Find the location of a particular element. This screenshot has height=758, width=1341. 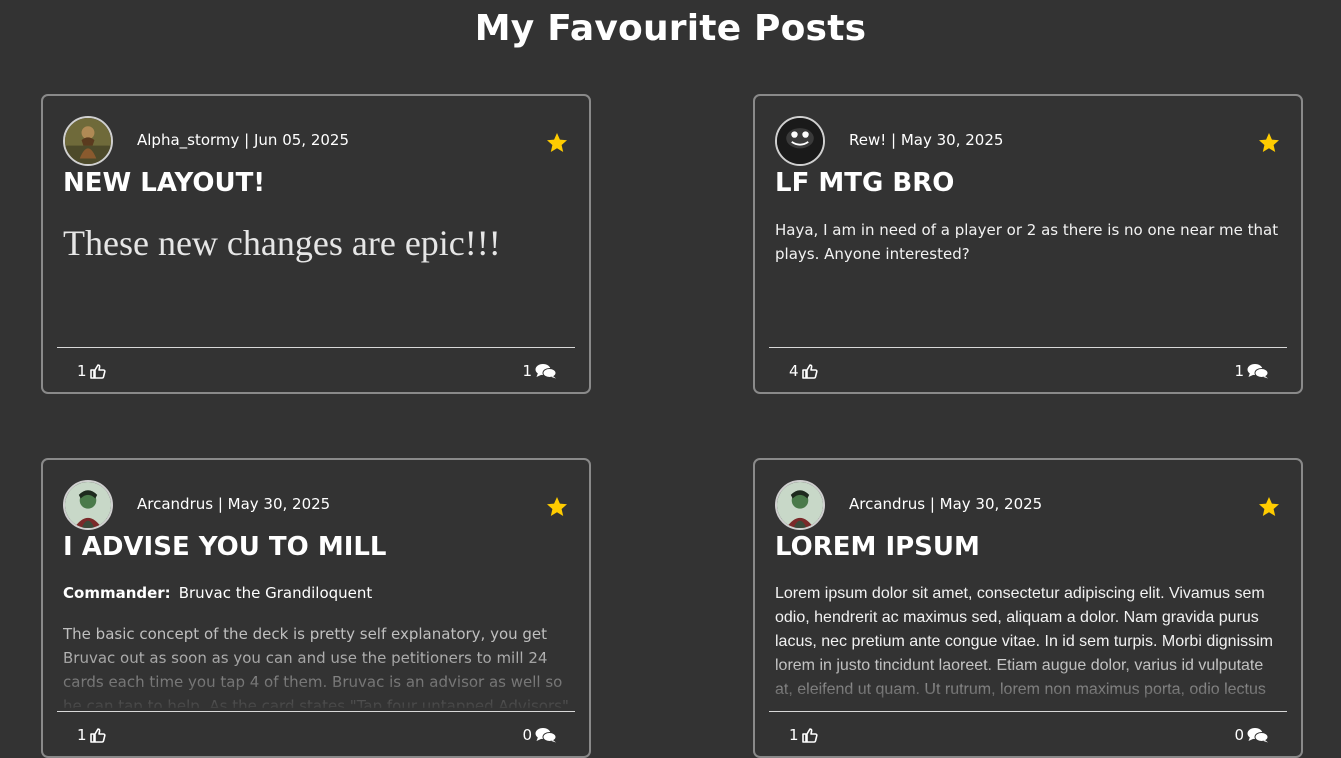

post-meta: Alpha_stormy | Jun 05, 2025 is located at coordinates (243, 140).